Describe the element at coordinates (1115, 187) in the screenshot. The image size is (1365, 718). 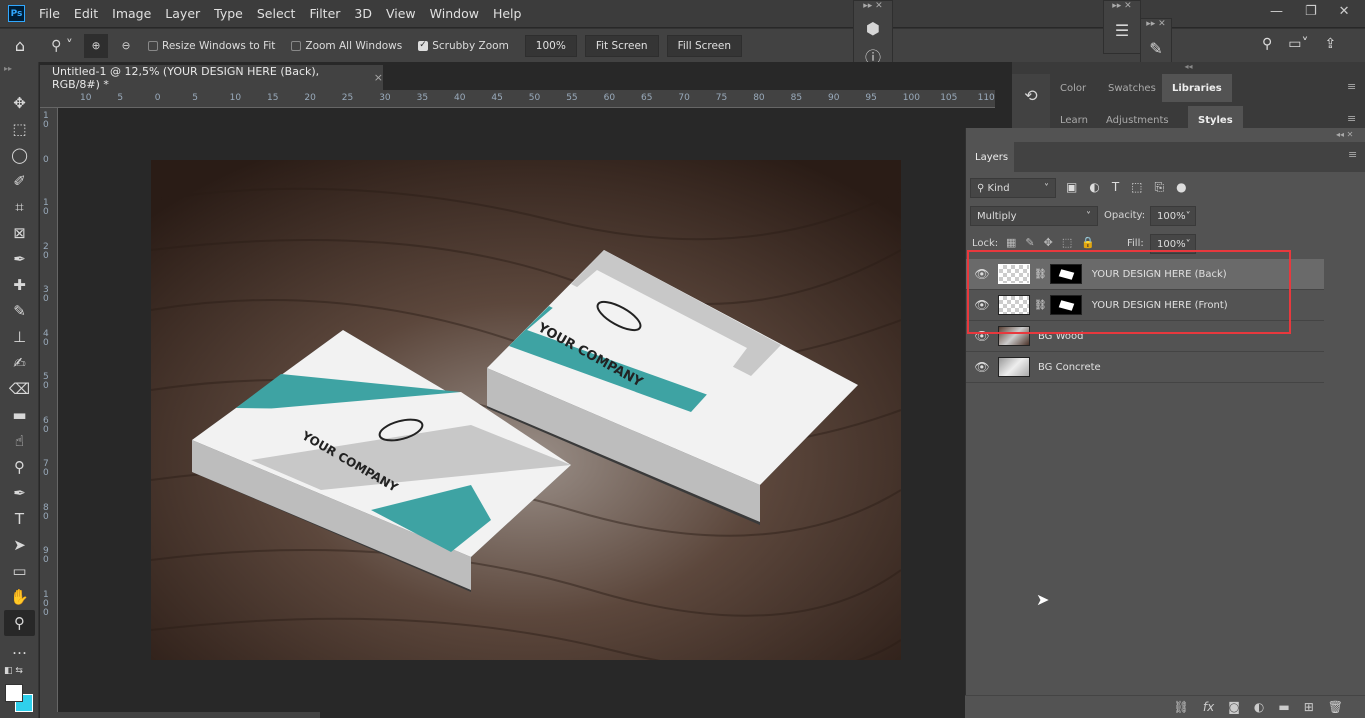
I see `type-filter-icon: T` at that location.